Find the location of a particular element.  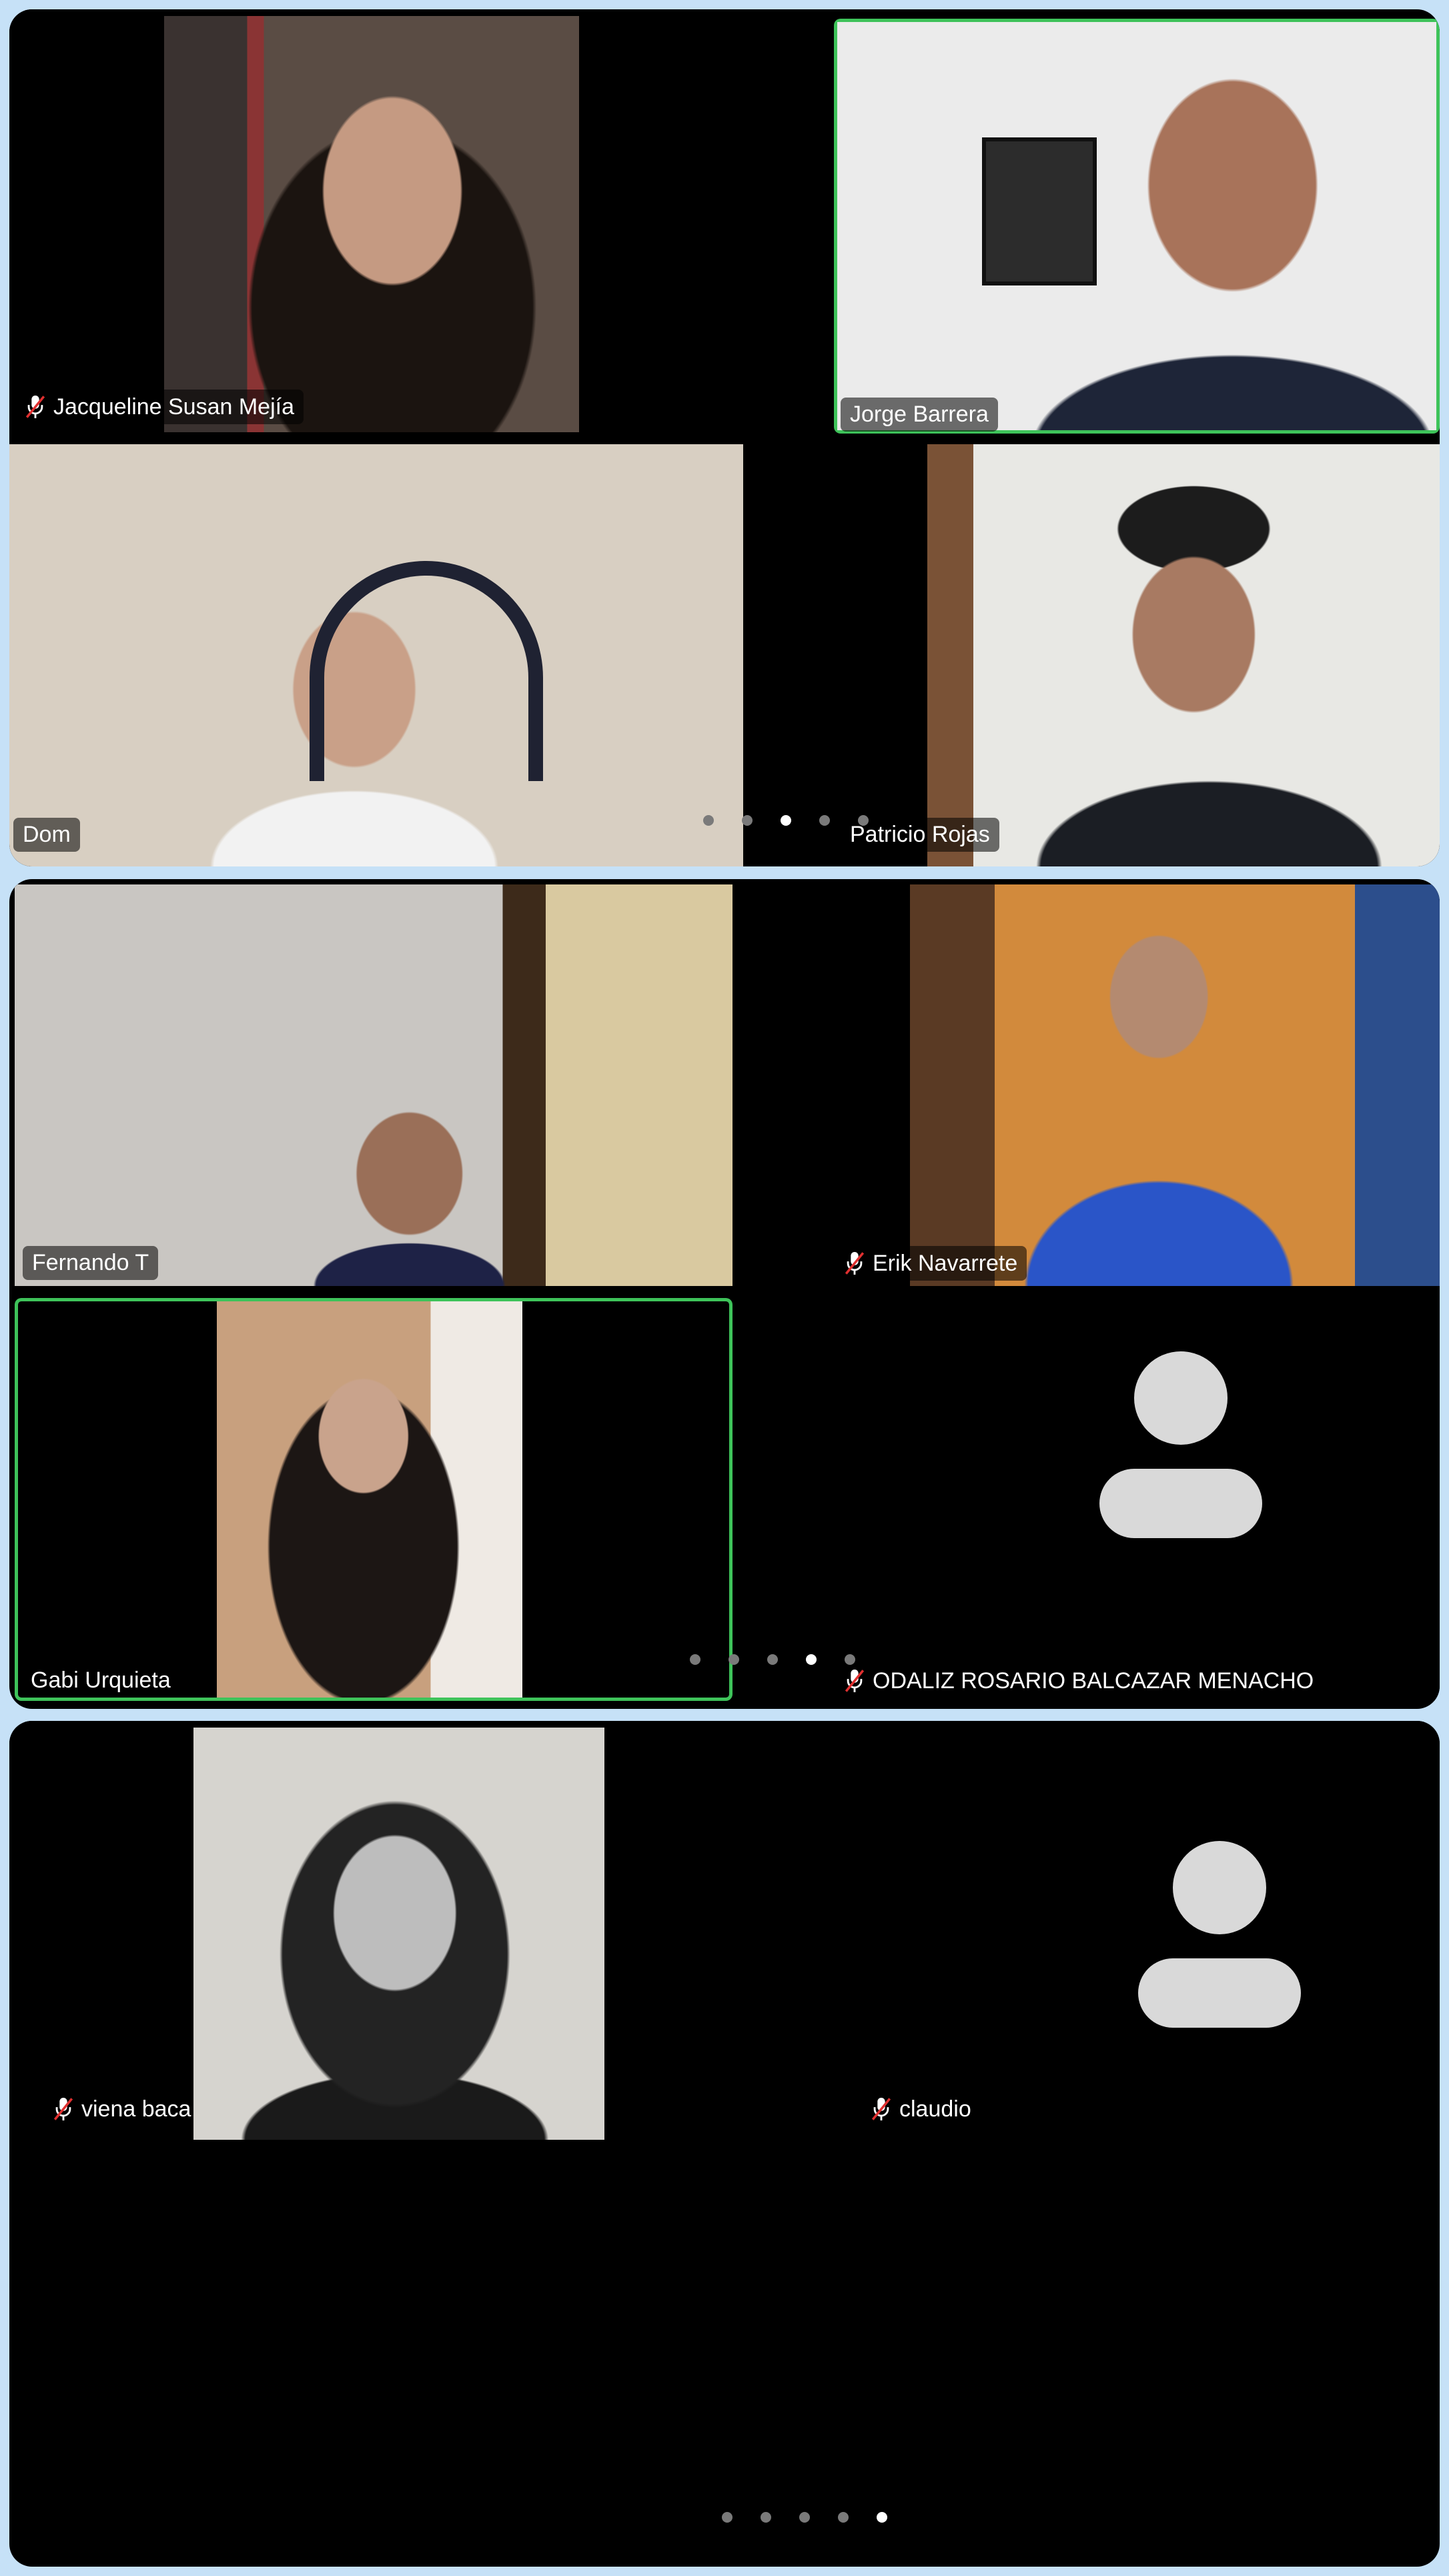

name-label: ODALIZ ROSARIO BALCAZAR MENACHO is located at coordinates (1079, 1681).